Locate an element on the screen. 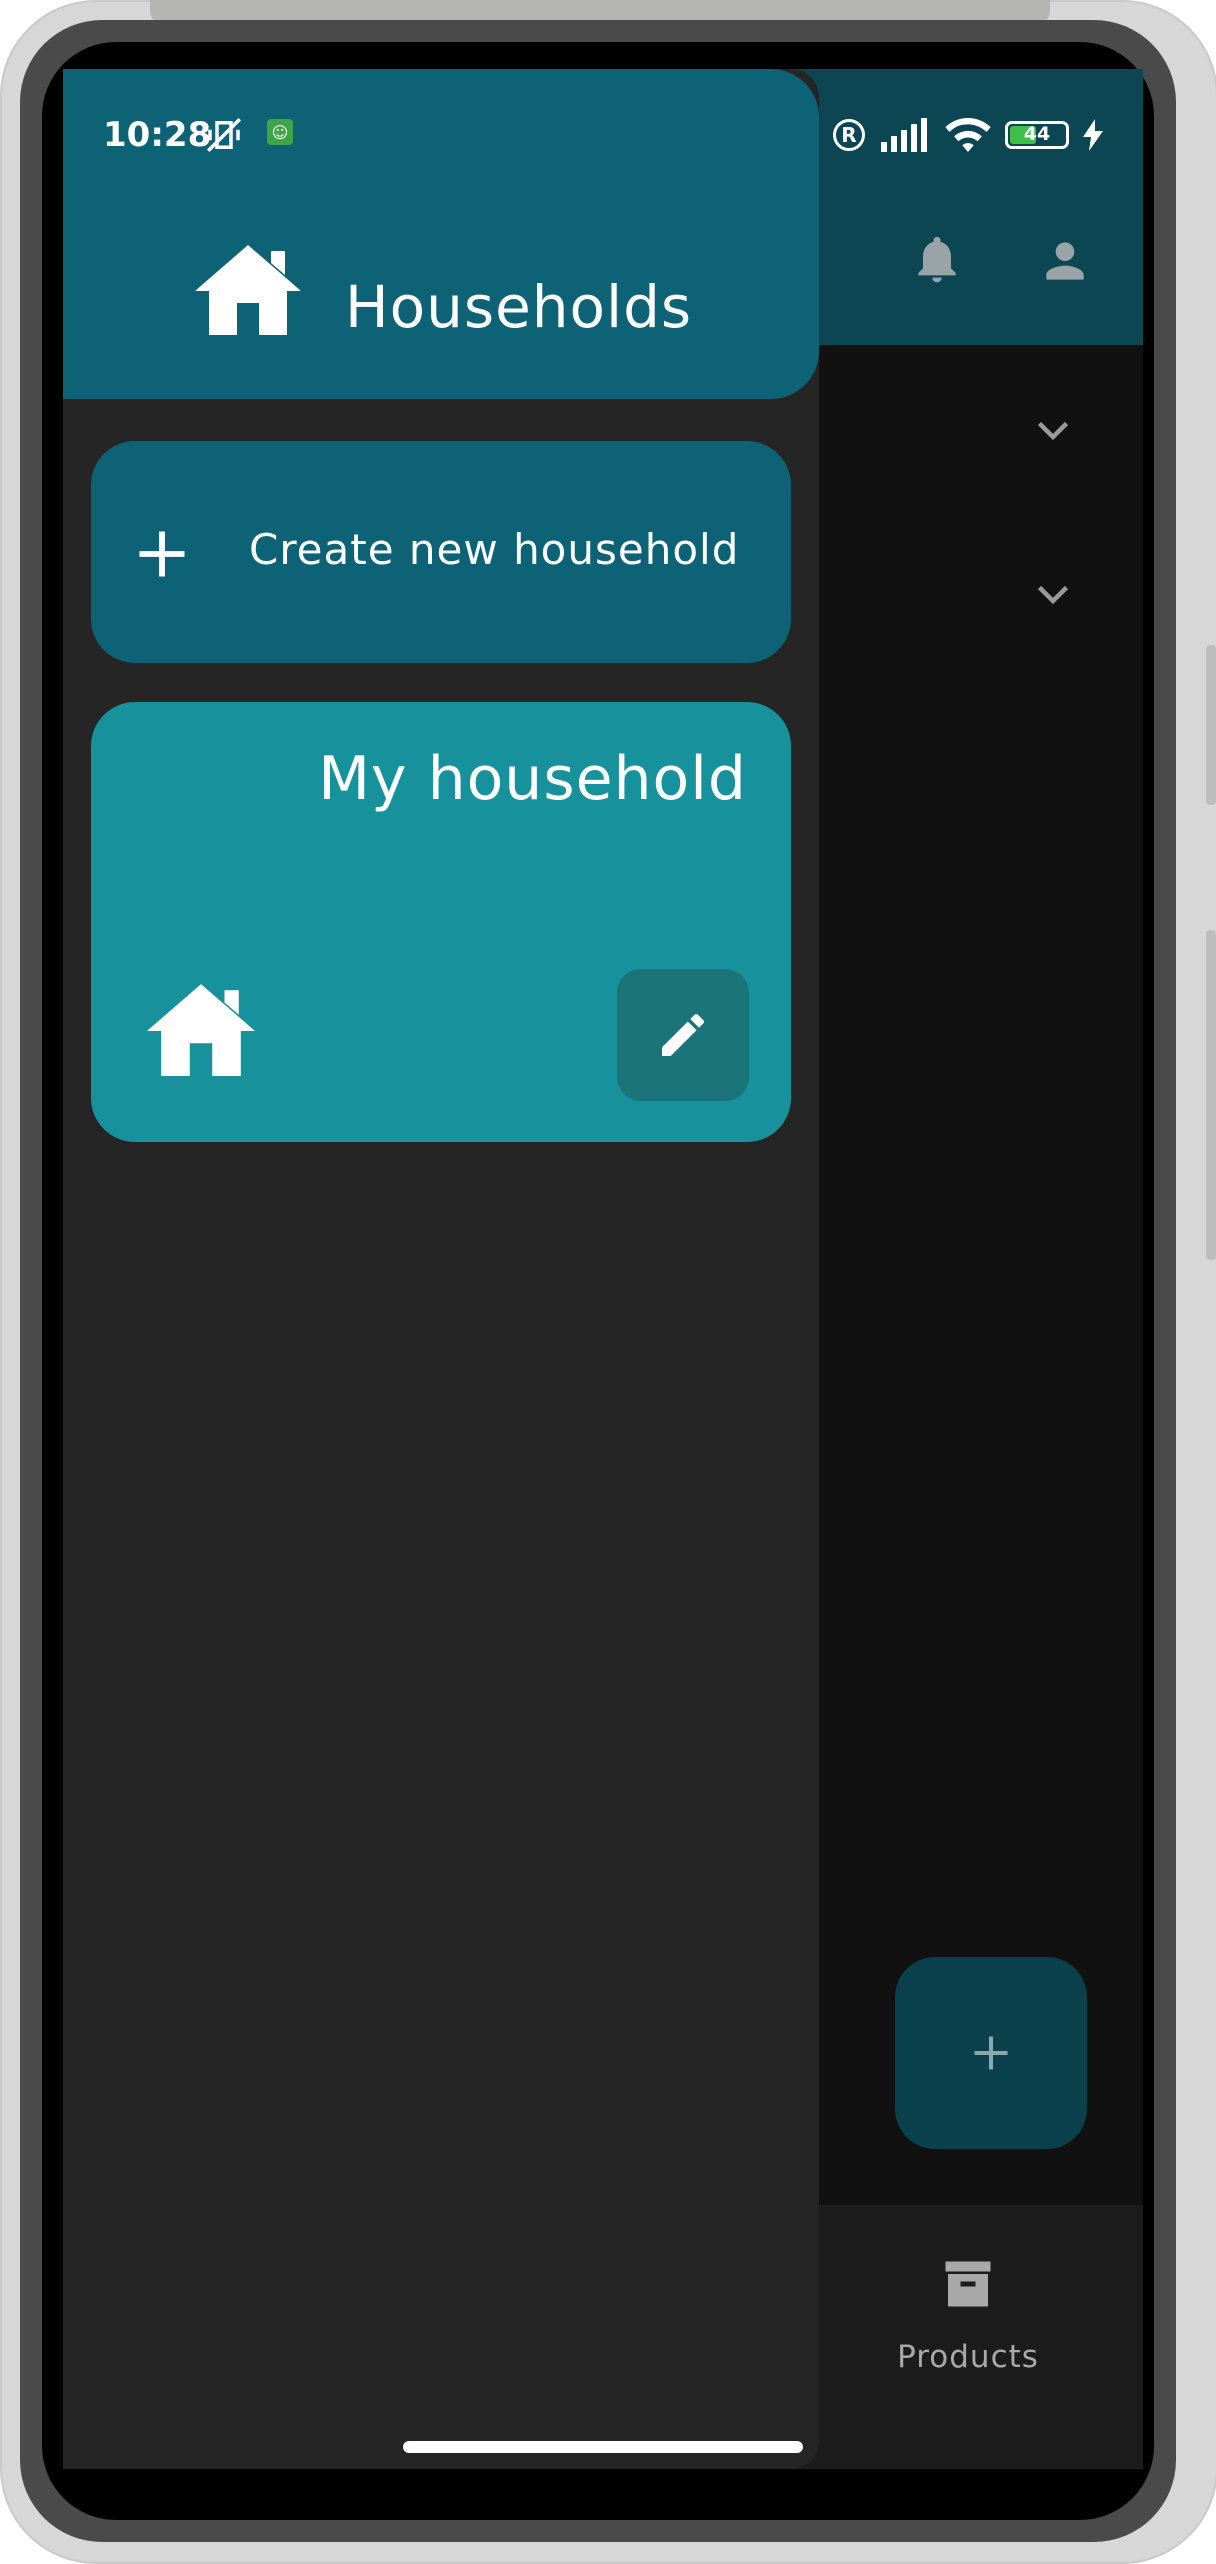  drawer-title: Households is located at coordinates (519, 307).